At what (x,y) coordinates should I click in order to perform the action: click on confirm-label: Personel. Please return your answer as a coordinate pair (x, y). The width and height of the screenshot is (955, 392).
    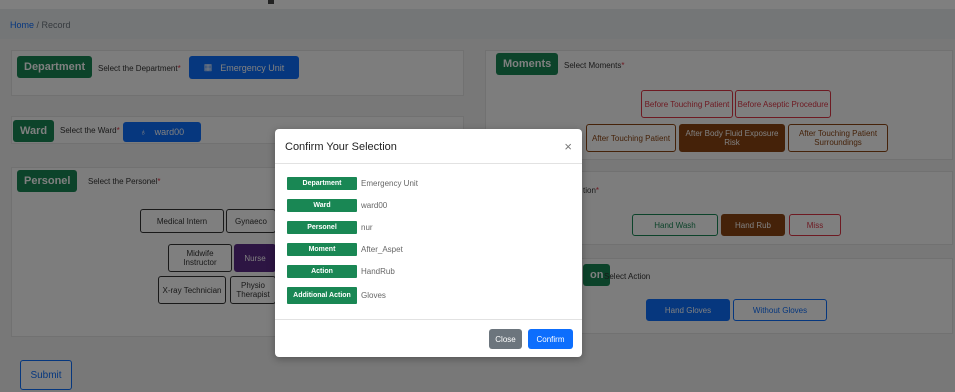
    Looking at the image, I should click on (322, 227).